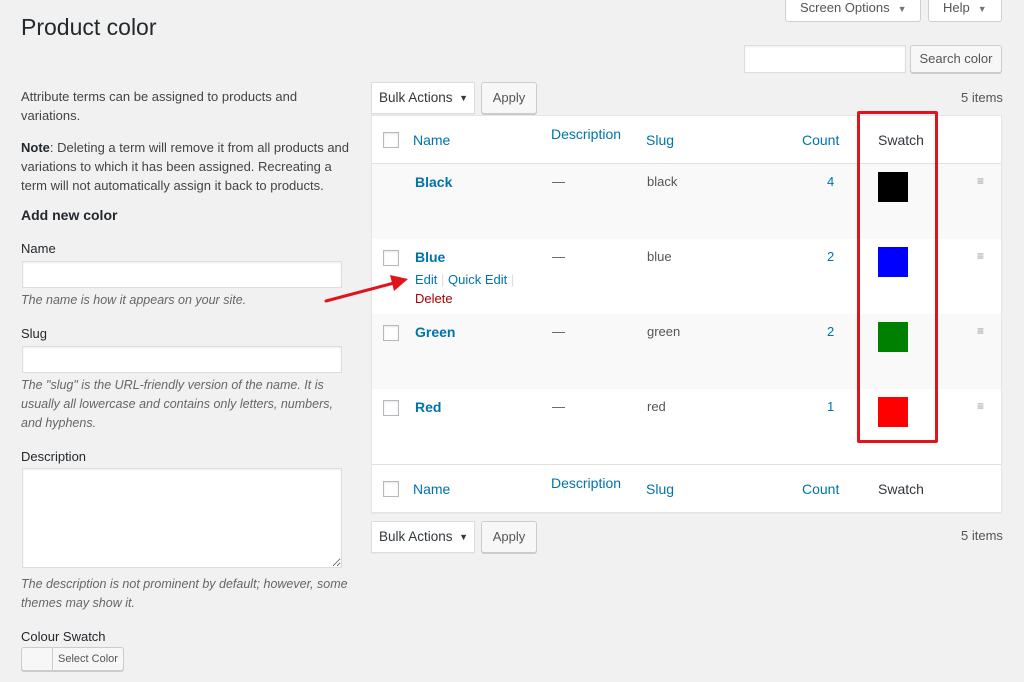 The width and height of the screenshot is (1024, 682). What do you see at coordinates (660, 140) in the screenshot?
I see `column-slug: Slug` at bounding box center [660, 140].